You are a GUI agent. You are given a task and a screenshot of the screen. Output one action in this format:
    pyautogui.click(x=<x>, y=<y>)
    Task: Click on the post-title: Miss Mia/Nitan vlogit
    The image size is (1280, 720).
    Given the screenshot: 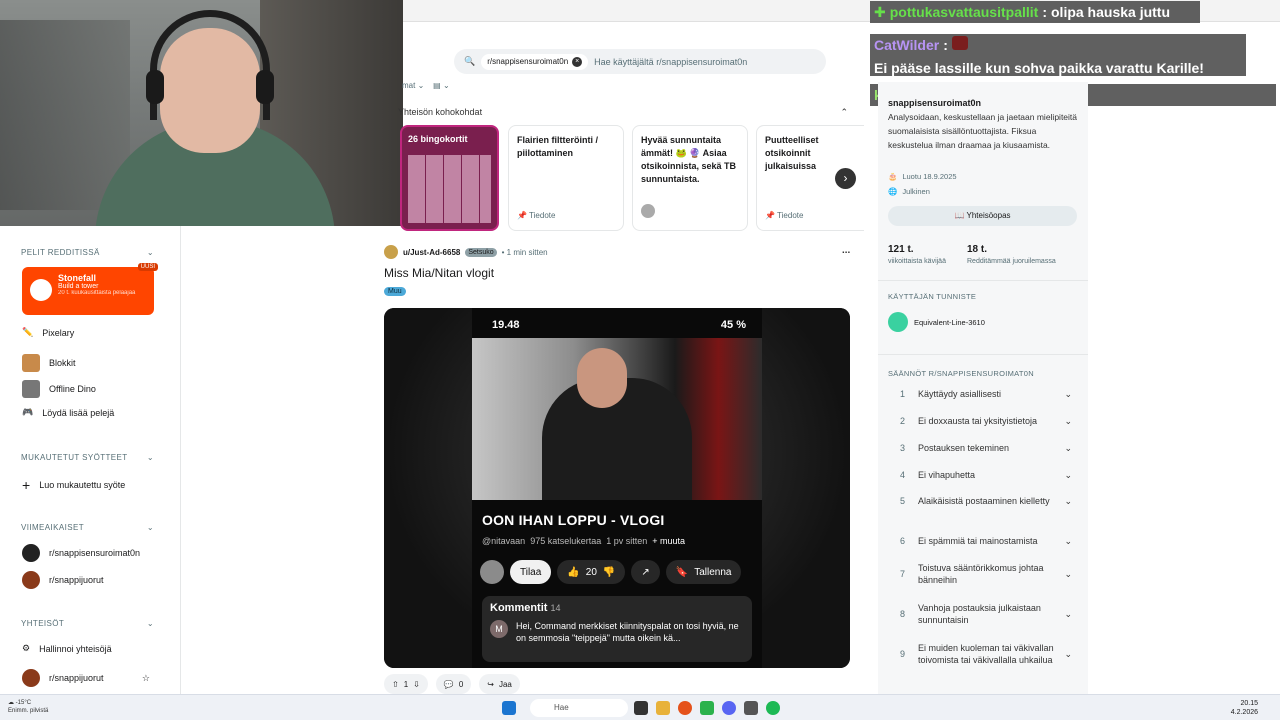 What is the action you would take?
    pyautogui.click(x=439, y=273)
    